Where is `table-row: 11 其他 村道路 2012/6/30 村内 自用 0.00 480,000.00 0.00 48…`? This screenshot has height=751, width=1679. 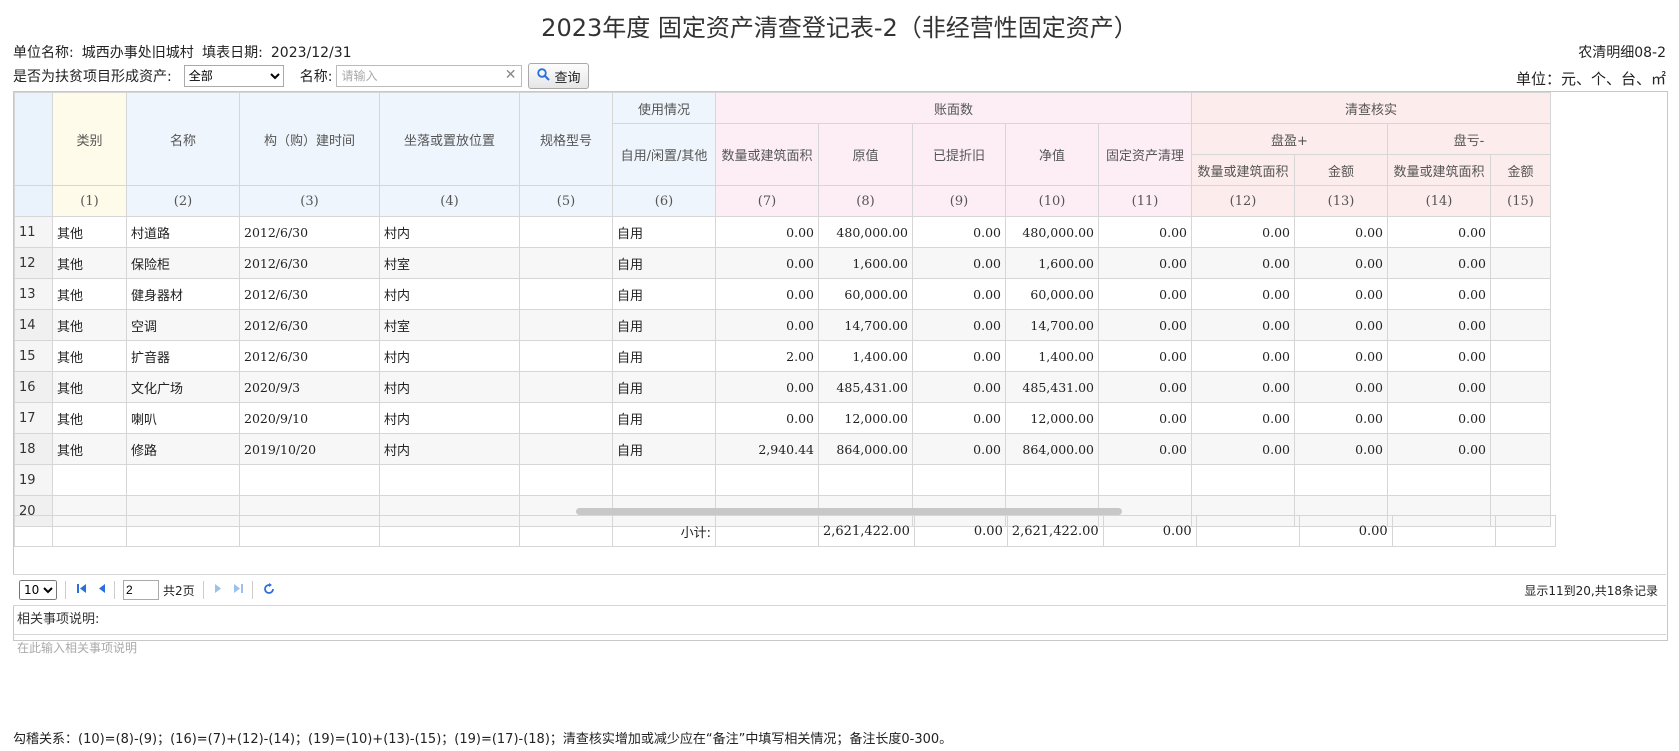 table-row: 11 其他 村道路 2012/6/30 村内 自用 0.00 480,000.00 0.00 48… is located at coordinates (782, 232).